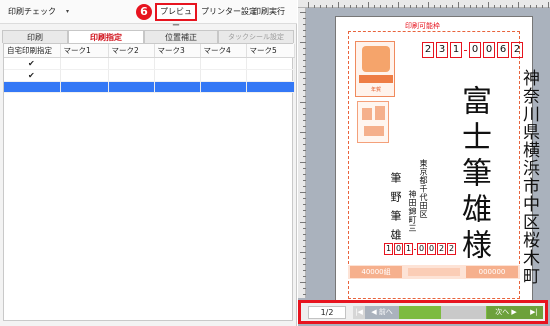 This screenshot has width=550, height=326. I want to click on tab-print: 印刷, so click(35, 36).